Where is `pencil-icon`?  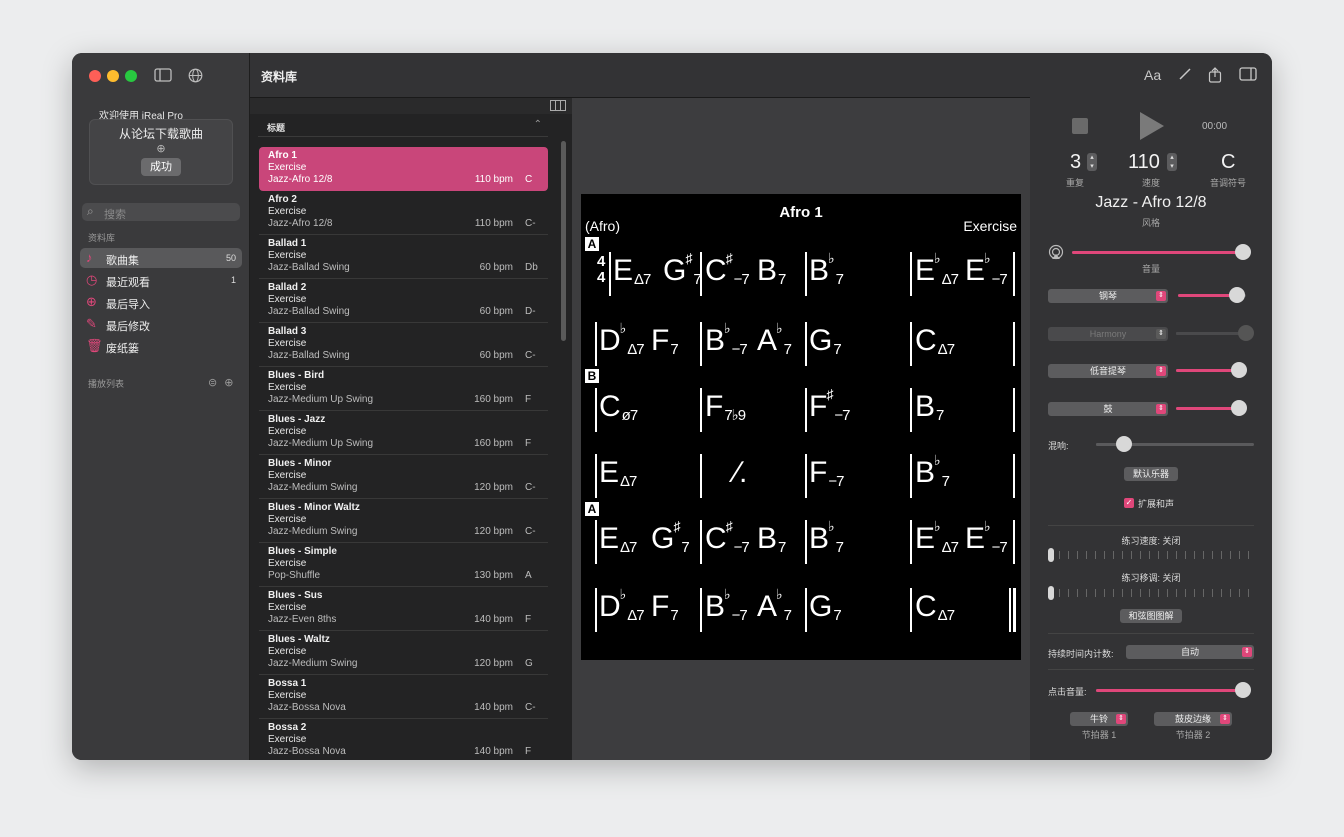
pencil-icon is located at coordinates (1185, 75).